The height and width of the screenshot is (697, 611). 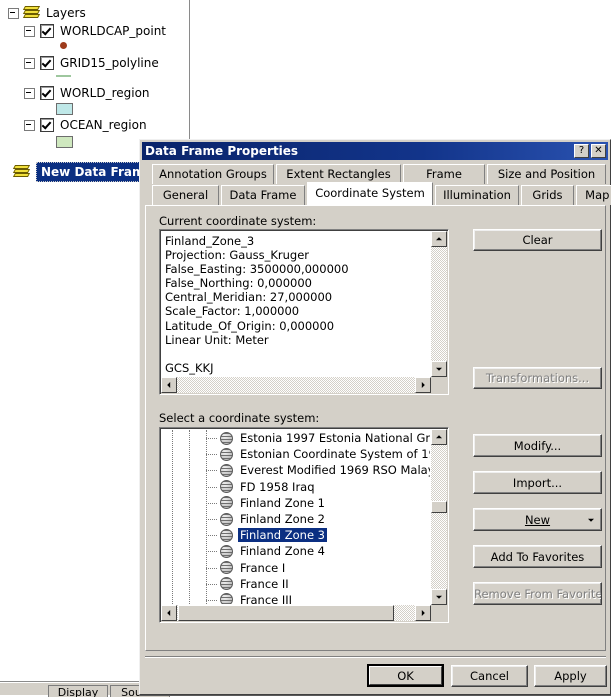 I want to click on list-item: Finland Zone 2, so click(x=296, y=519).